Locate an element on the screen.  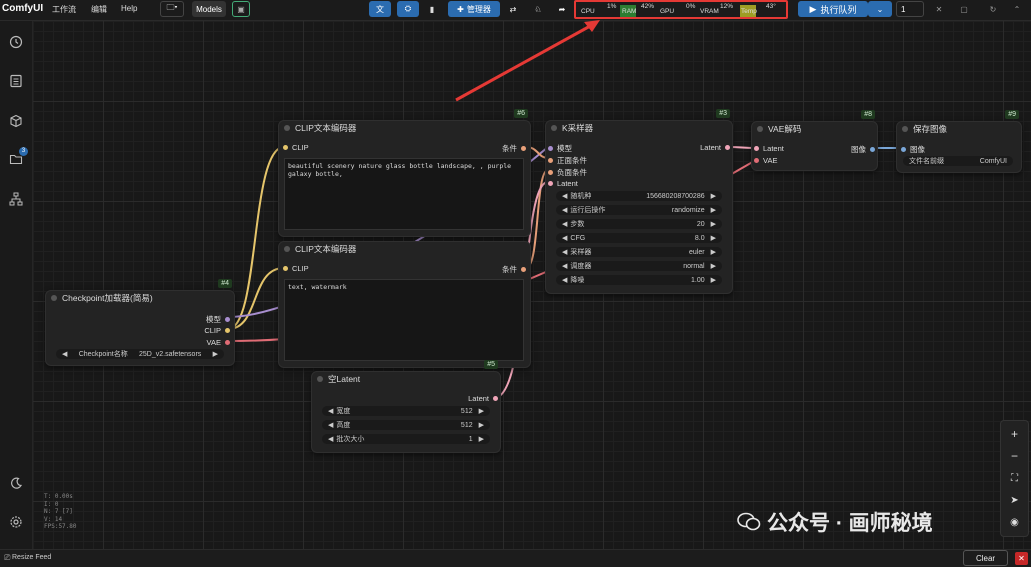
zoom-out-icon: − is located at coordinates (1014, 456).